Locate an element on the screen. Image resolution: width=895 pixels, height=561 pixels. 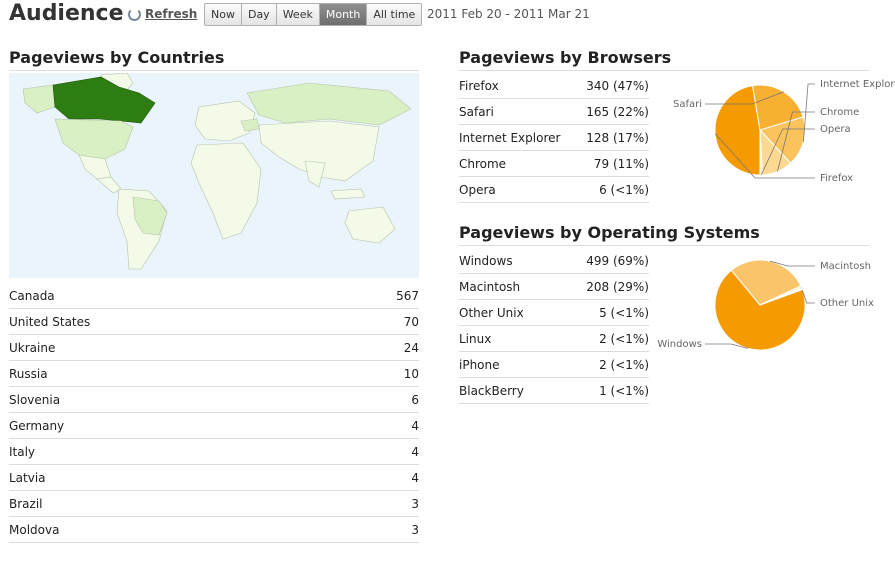
table-row: Firefox 340 (47%) is located at coordinates (554, 86).